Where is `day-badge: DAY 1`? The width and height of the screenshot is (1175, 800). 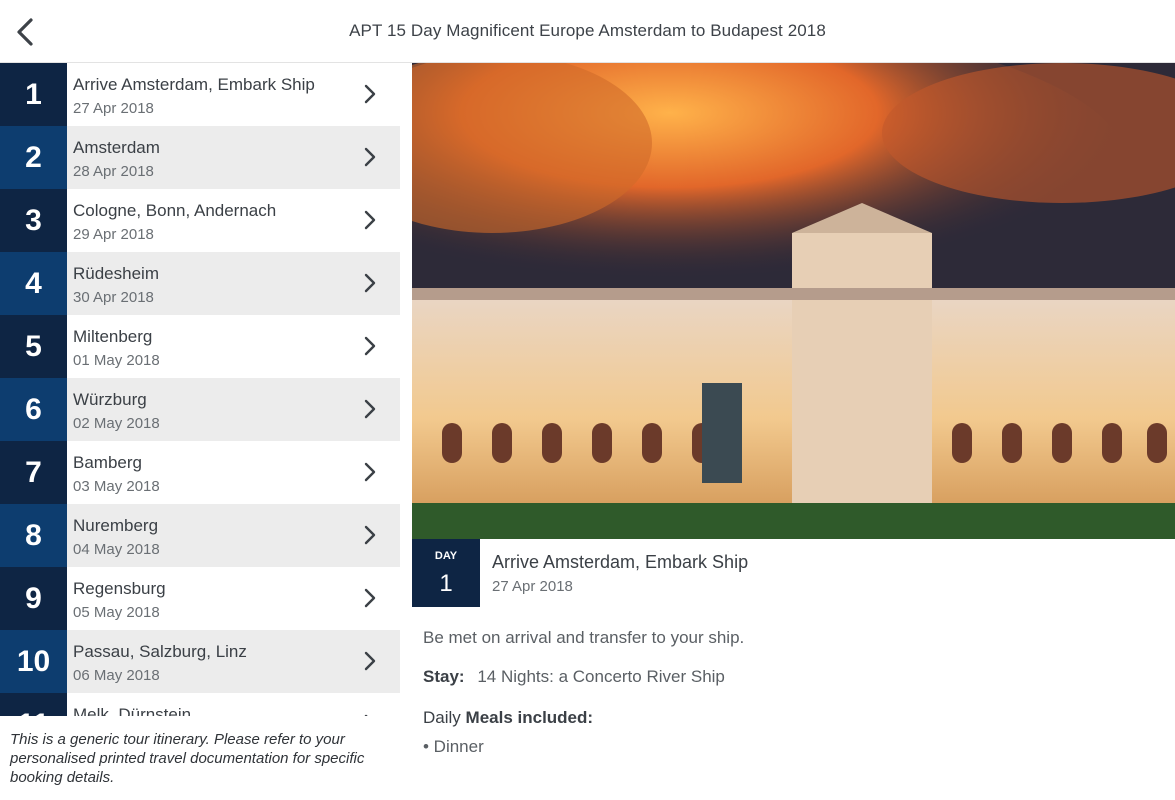
day-badge: DAY 1 is located at coordinates (446, 573).